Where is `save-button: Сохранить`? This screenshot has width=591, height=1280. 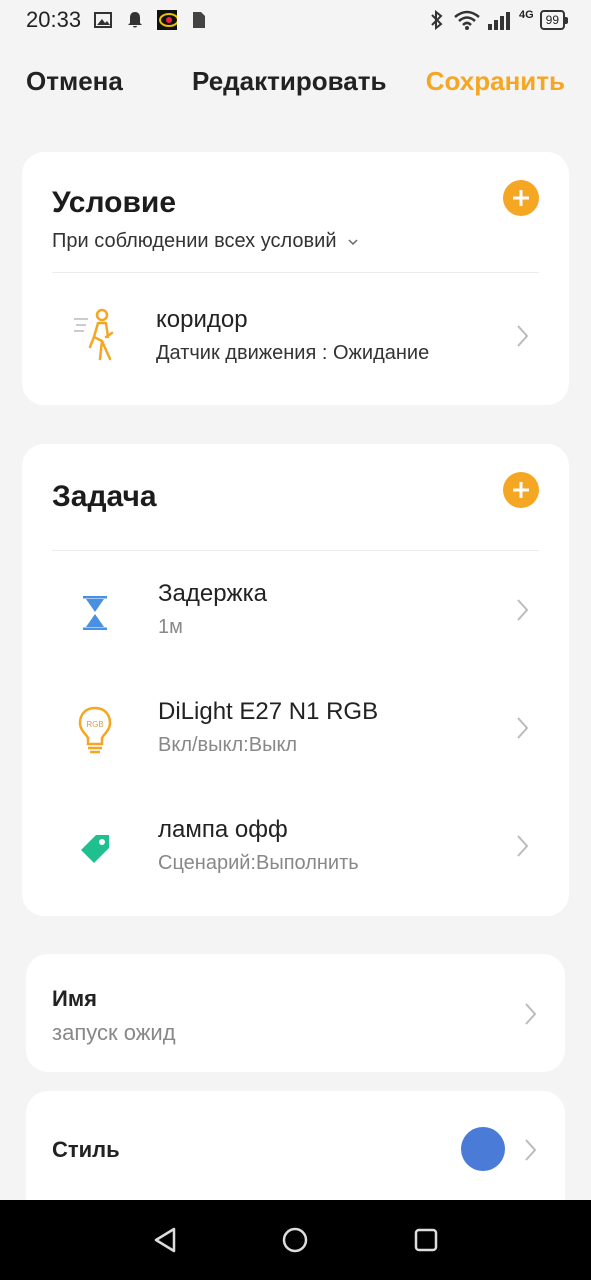 save-button: Сохранить is located at coordinates (495, 81).